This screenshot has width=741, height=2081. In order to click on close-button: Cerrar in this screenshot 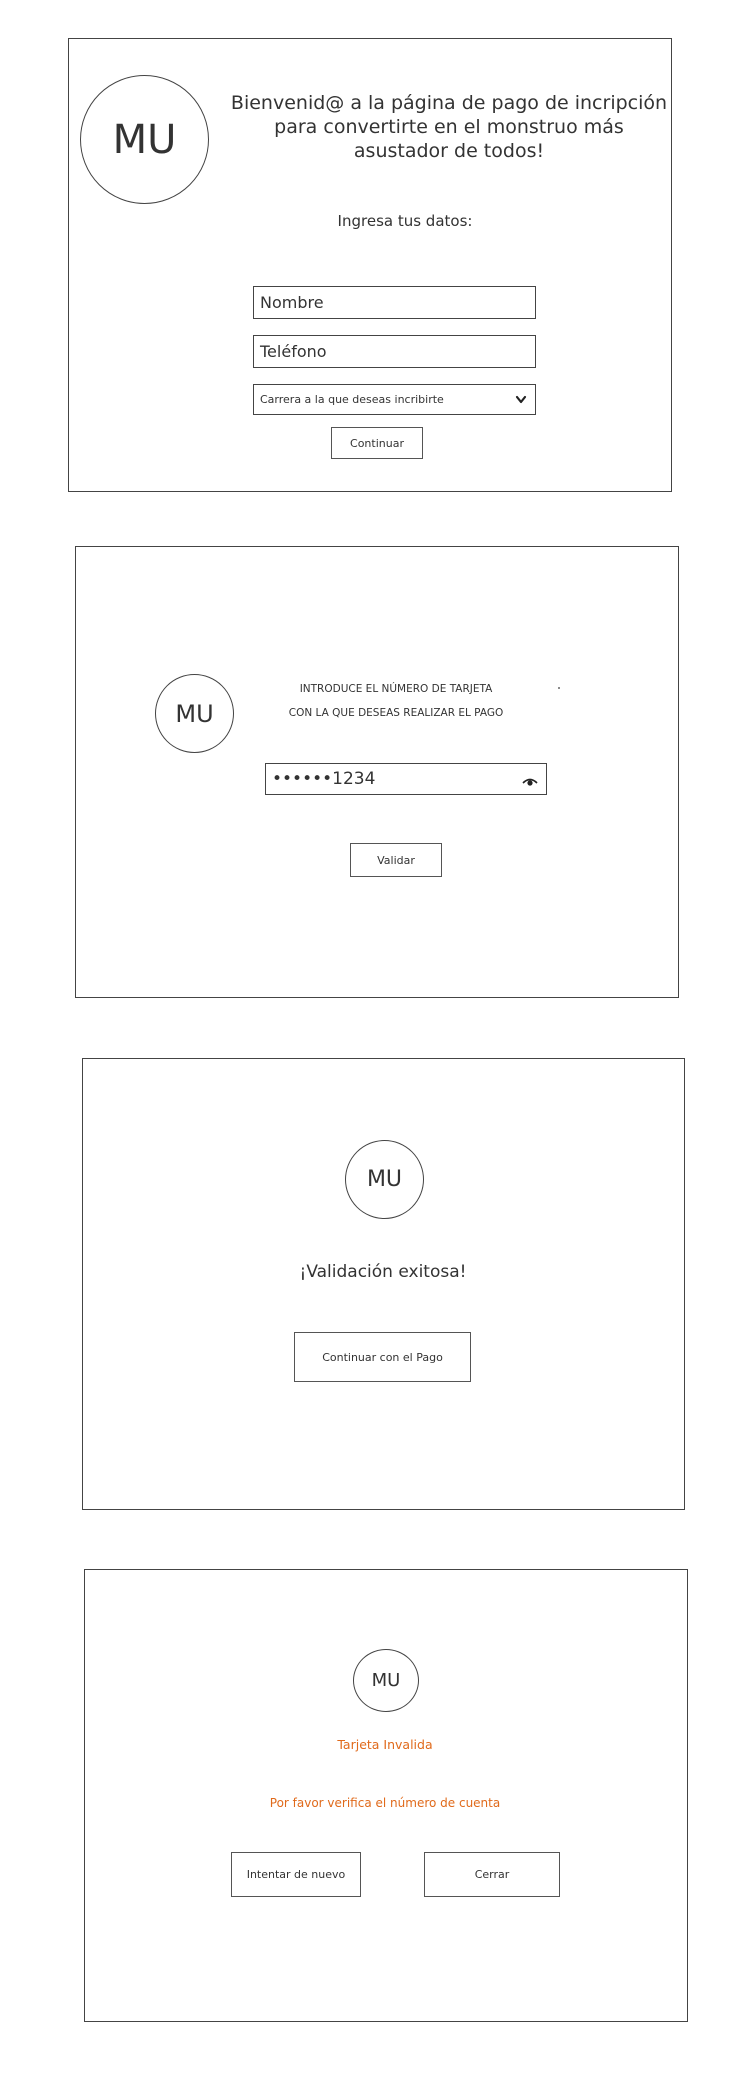, I will do `click(492, 1874)`.